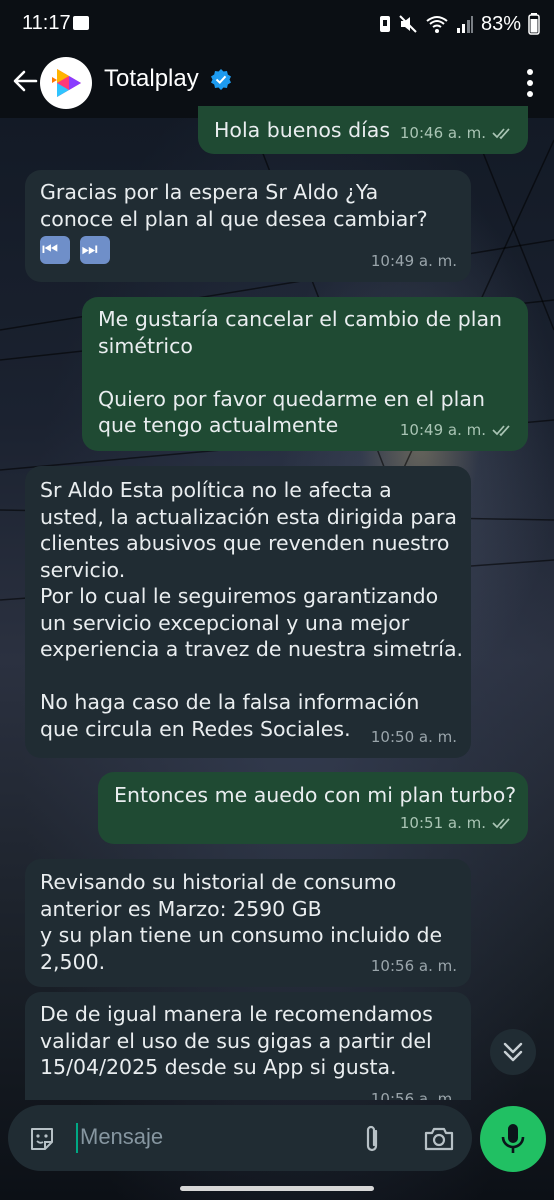 The width and height of the screenshot is (554, 1200). I want to click on message-outgoing: Hola buenos días 10:46 a. m., so click(363, 130).